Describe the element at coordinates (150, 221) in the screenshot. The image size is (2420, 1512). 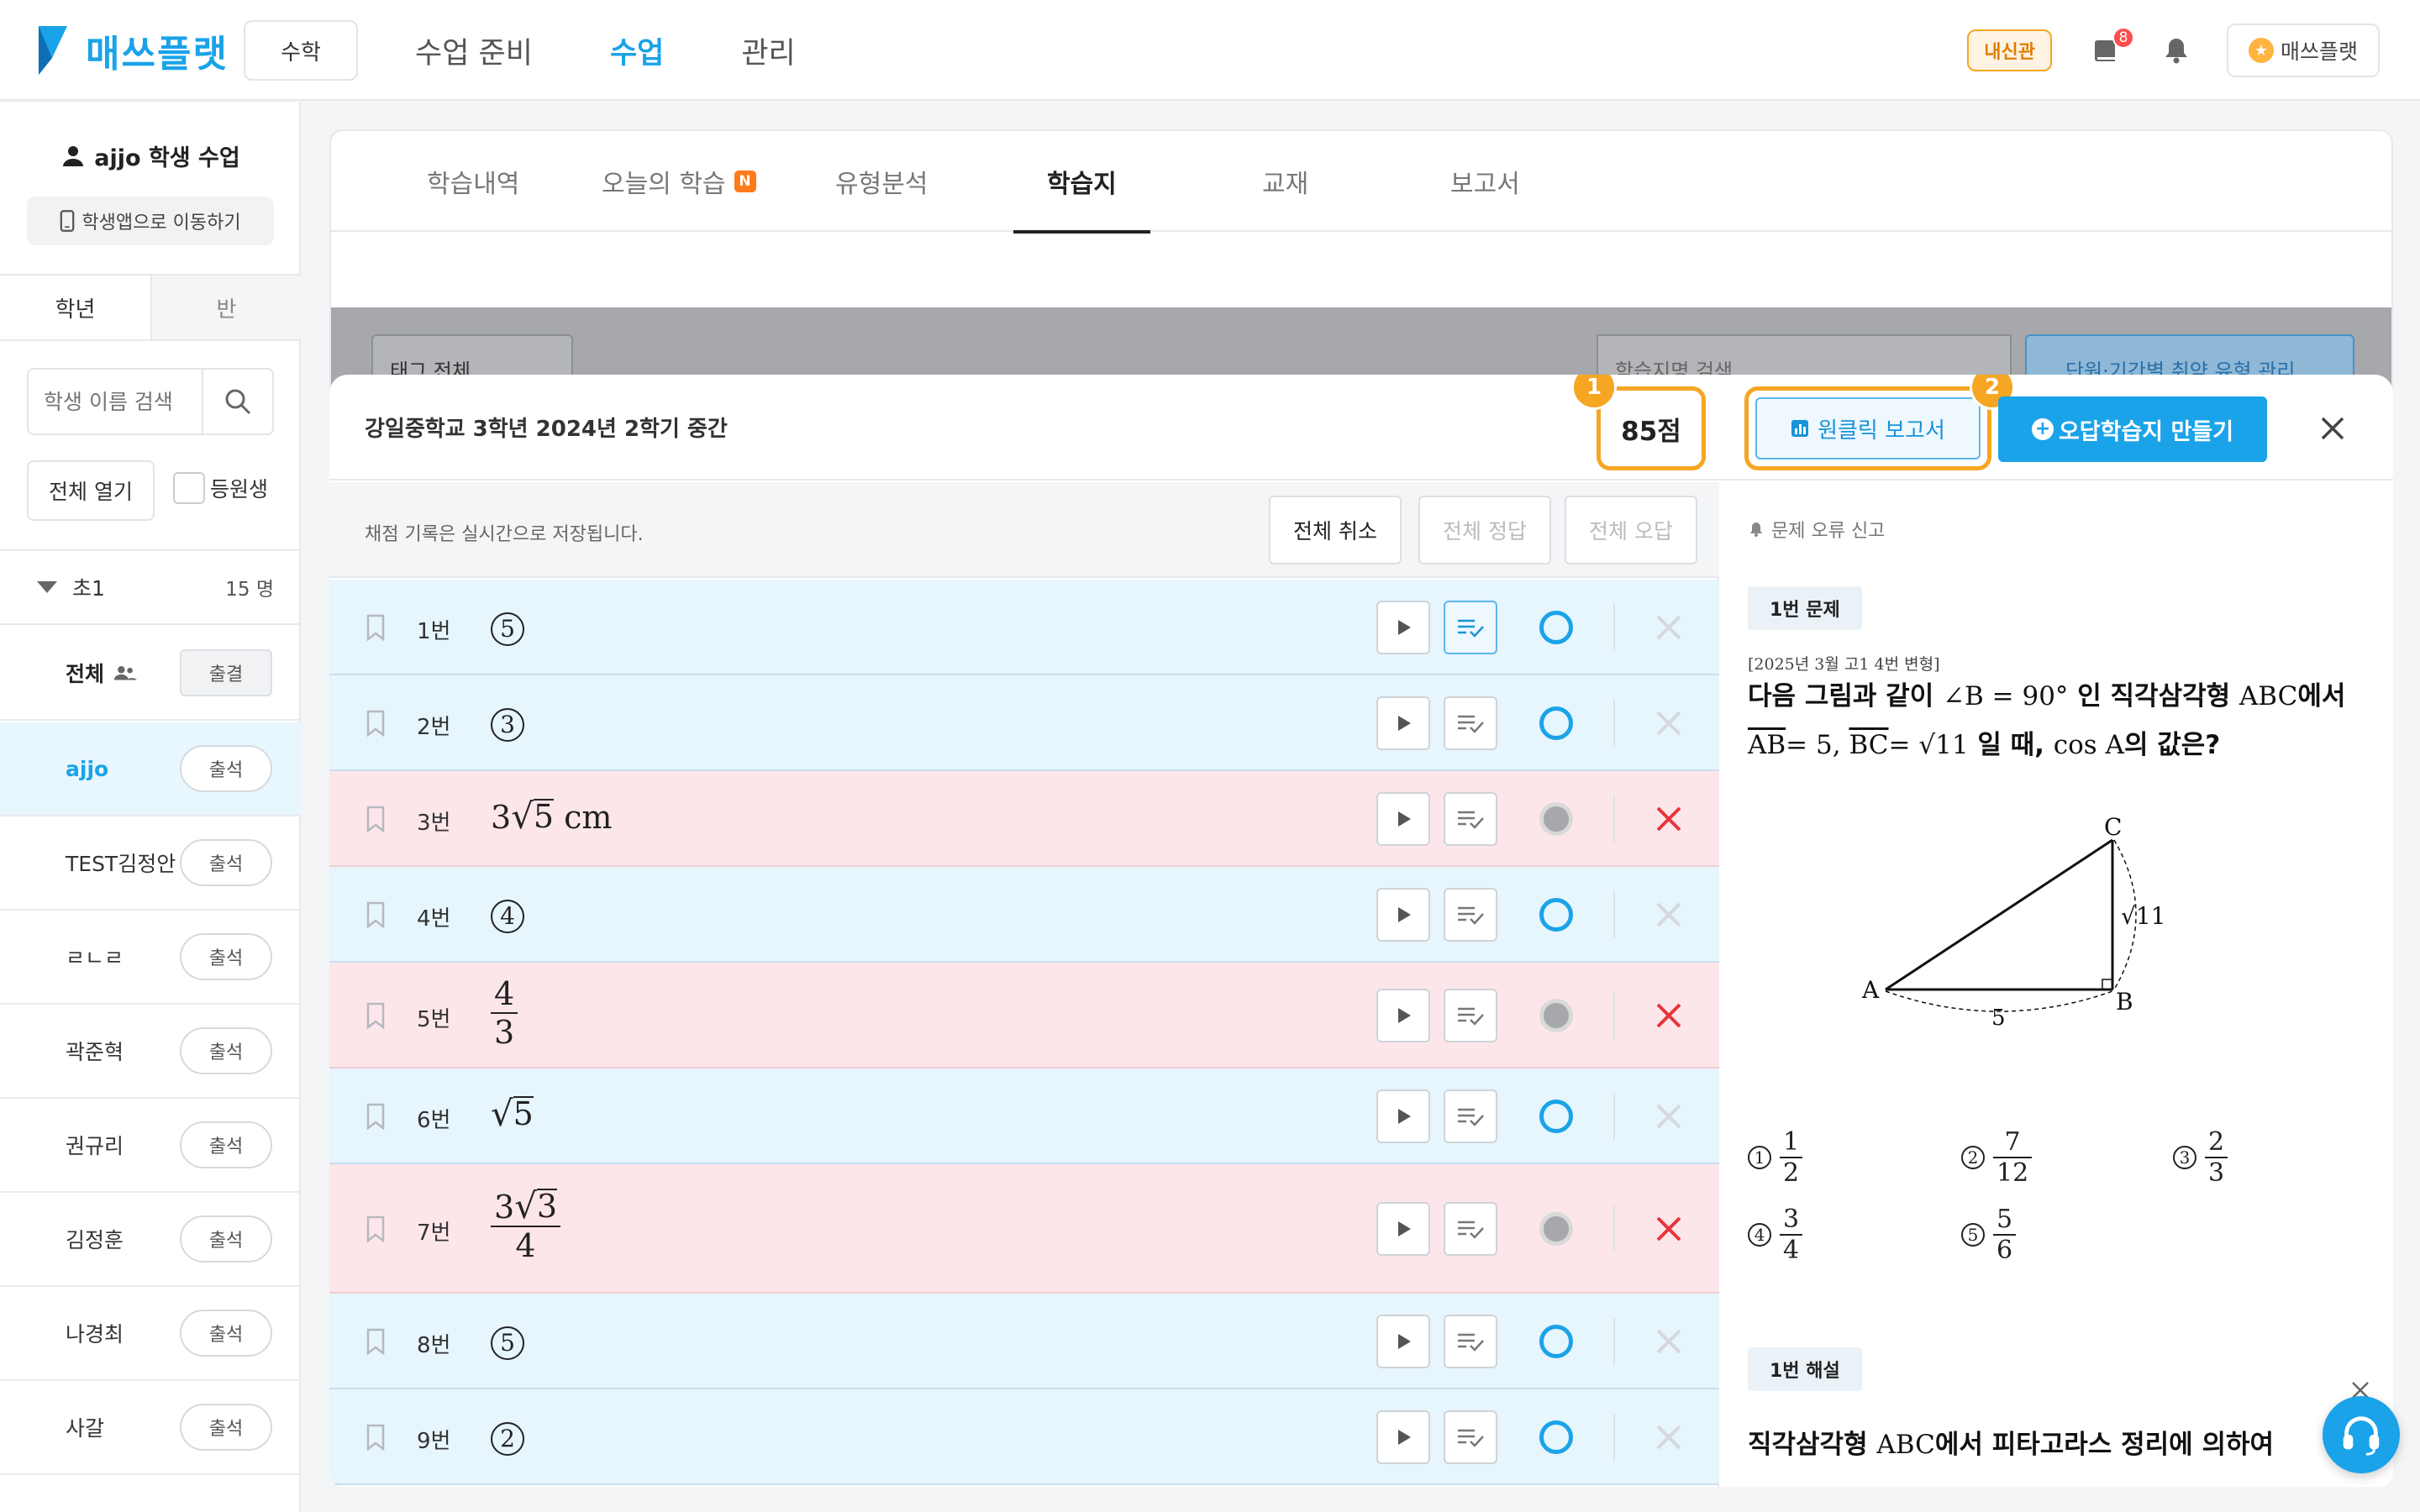
I see `go-student-app-button: 학생앱으로 이동하기` at that location.